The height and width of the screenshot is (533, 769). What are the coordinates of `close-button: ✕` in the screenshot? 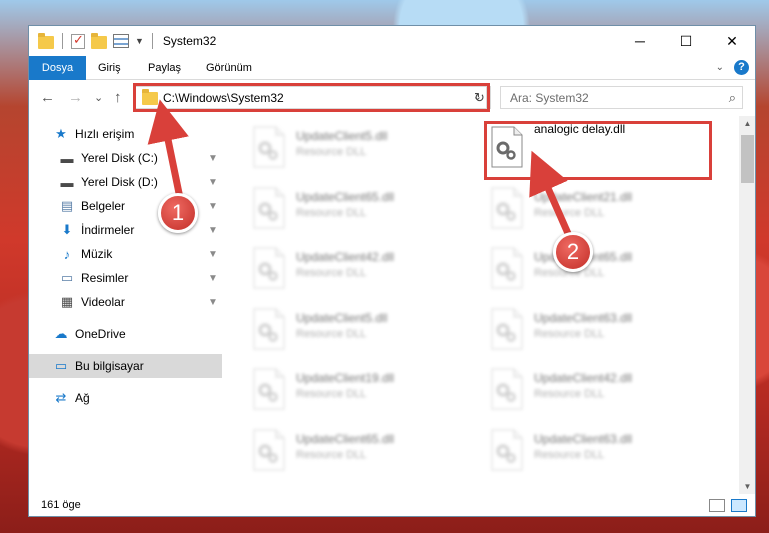 It's located at (732, 41).